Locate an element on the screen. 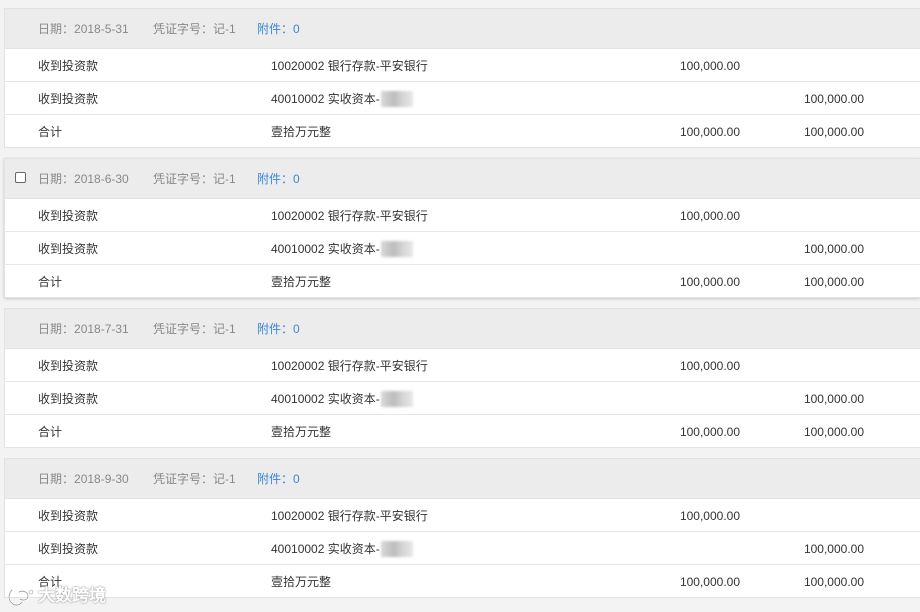  watermark: 大数跨境 is located at coordinates (56, 596).